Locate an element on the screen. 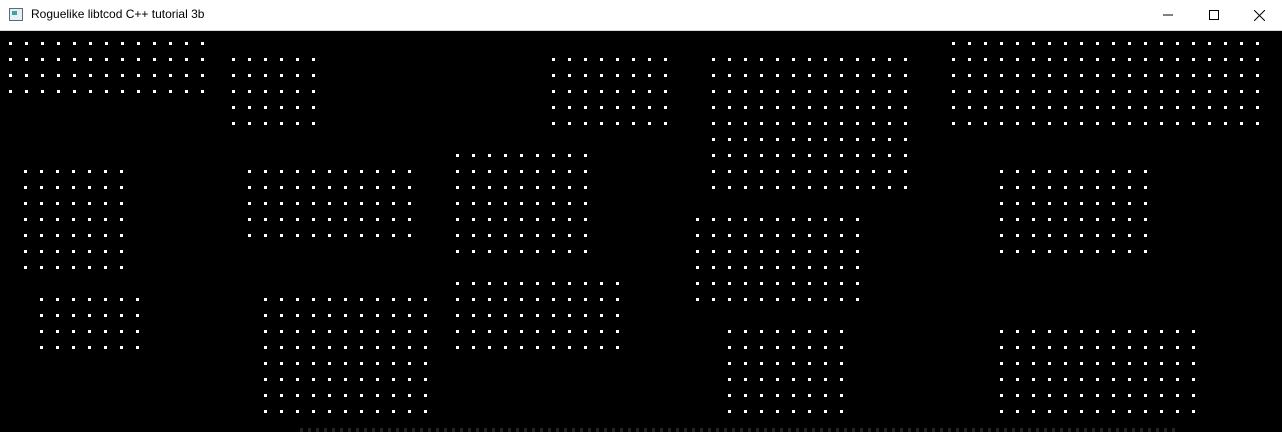 The image size is (1282, 432). minimize-button is located at coordinates (1168, 15).